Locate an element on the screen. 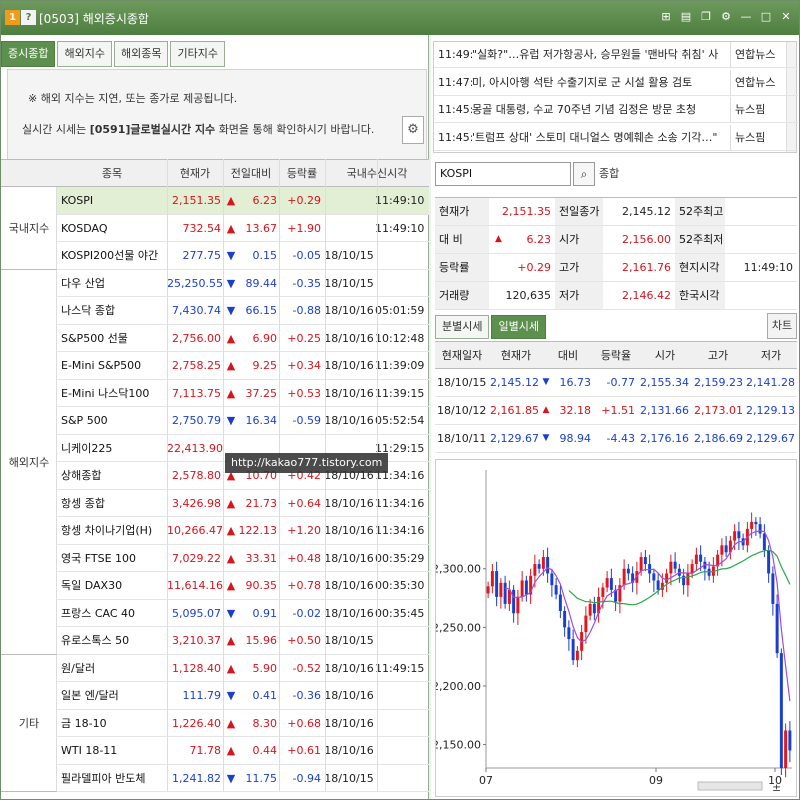  table-row: 다우 산업 25,250.55 ▼ 89.44 -0.35 18/10/15 is located at coordinates (215, 283).